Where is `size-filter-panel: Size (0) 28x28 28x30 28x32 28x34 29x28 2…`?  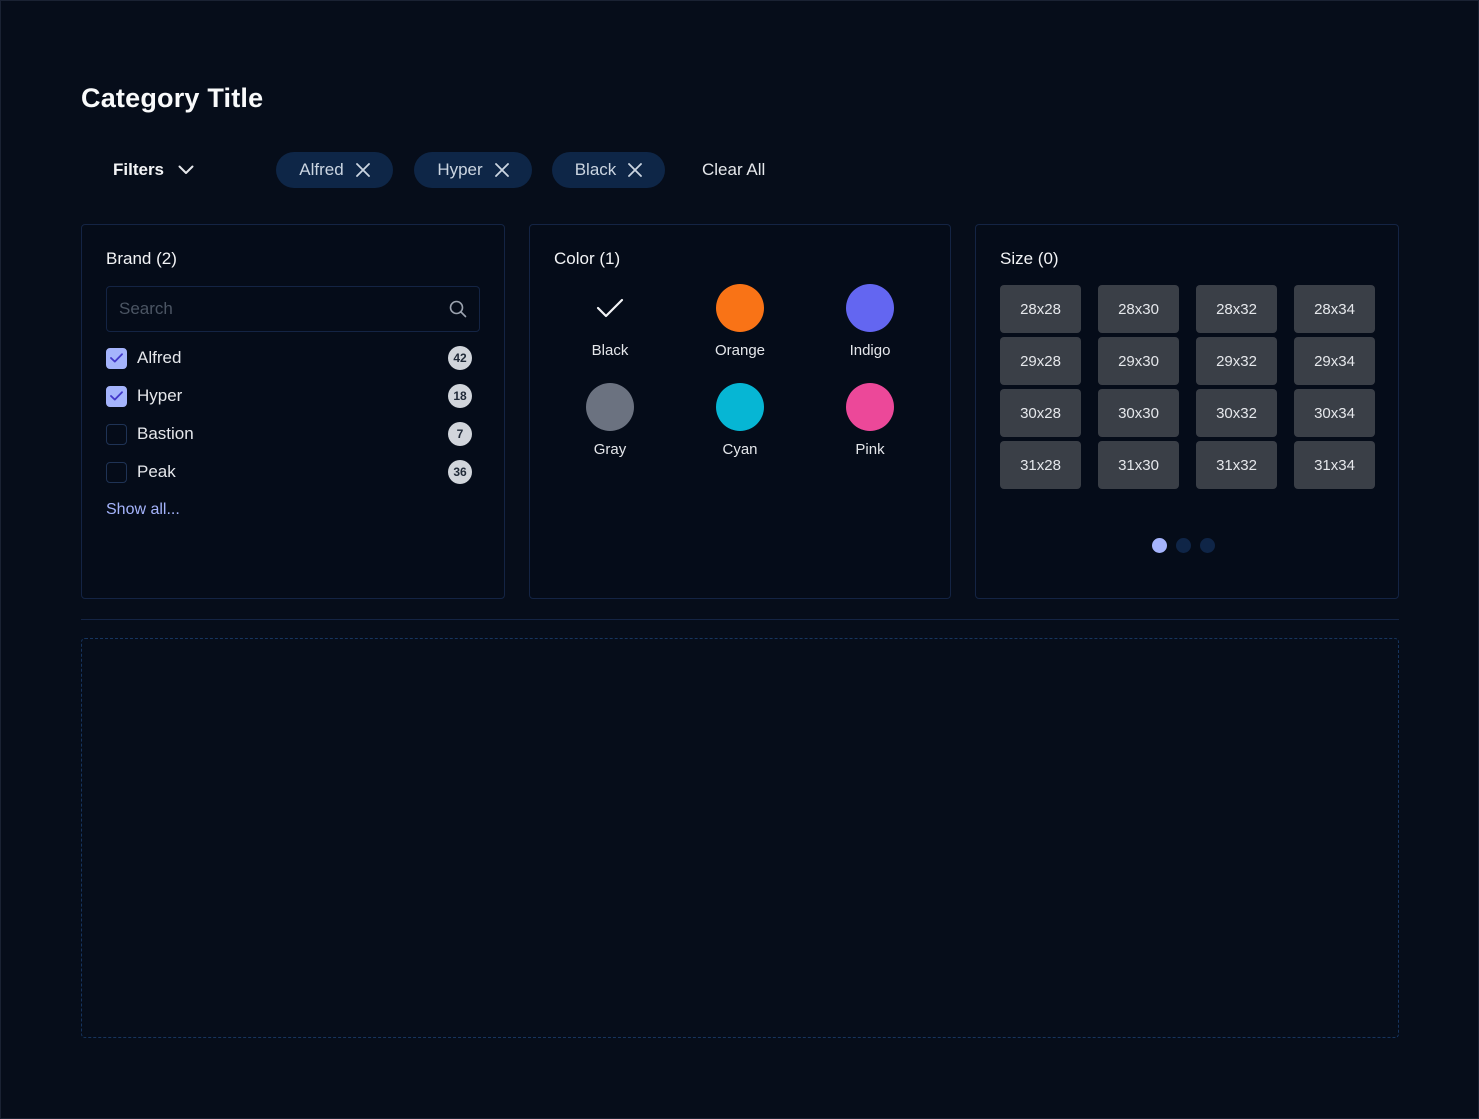 size-filter-panel: Size (0) 28x28 28x30 28x32 28x34 29x28 2… is located at coordinates (1187, 411).